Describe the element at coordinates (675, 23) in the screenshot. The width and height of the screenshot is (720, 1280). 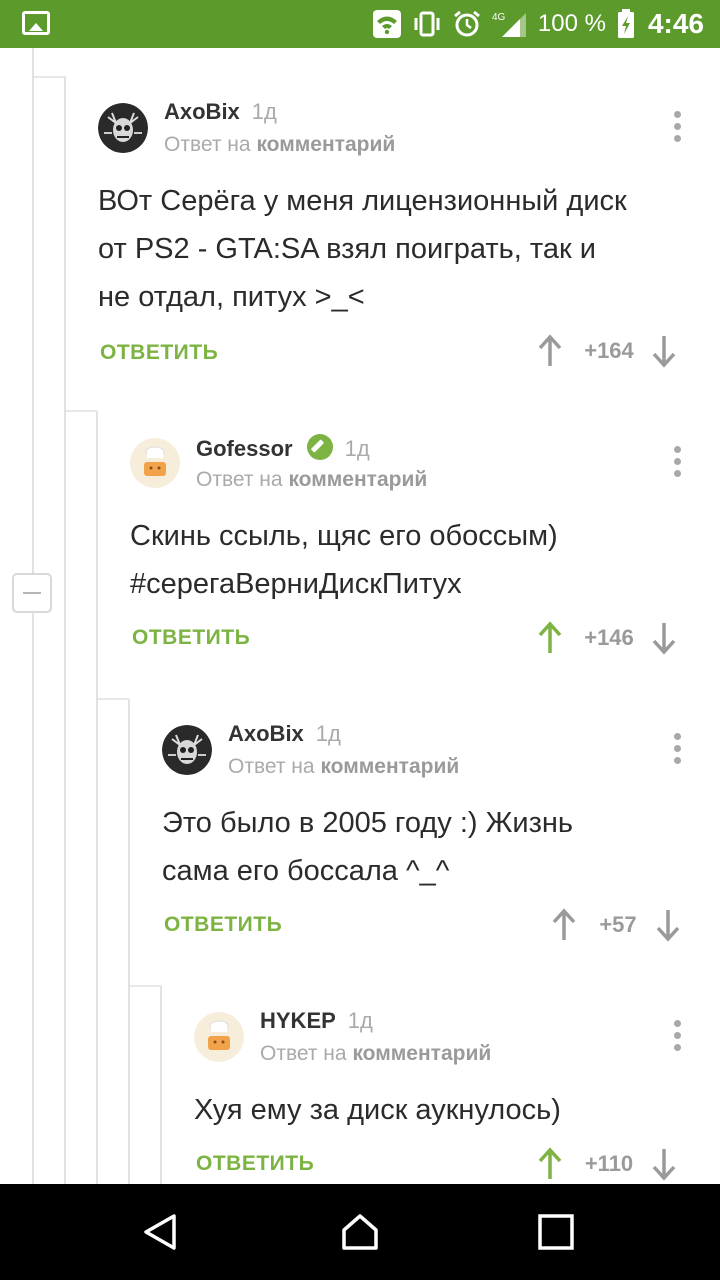
I see `clock: 4:46` at that location.